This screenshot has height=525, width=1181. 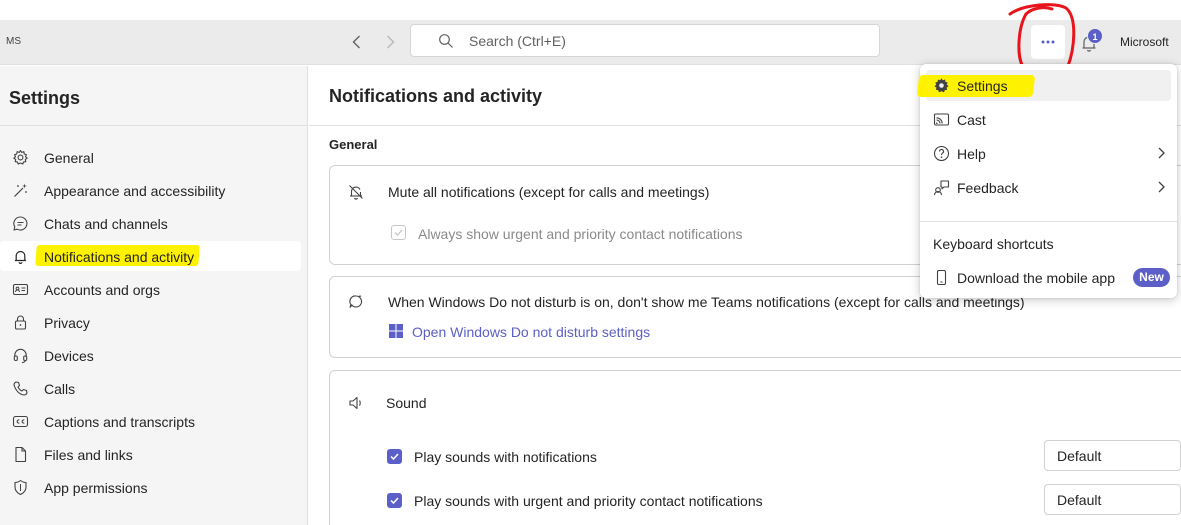 I want to click on sidebar-item-accounts: Accounts and orgs, so click(x=150, y=289).